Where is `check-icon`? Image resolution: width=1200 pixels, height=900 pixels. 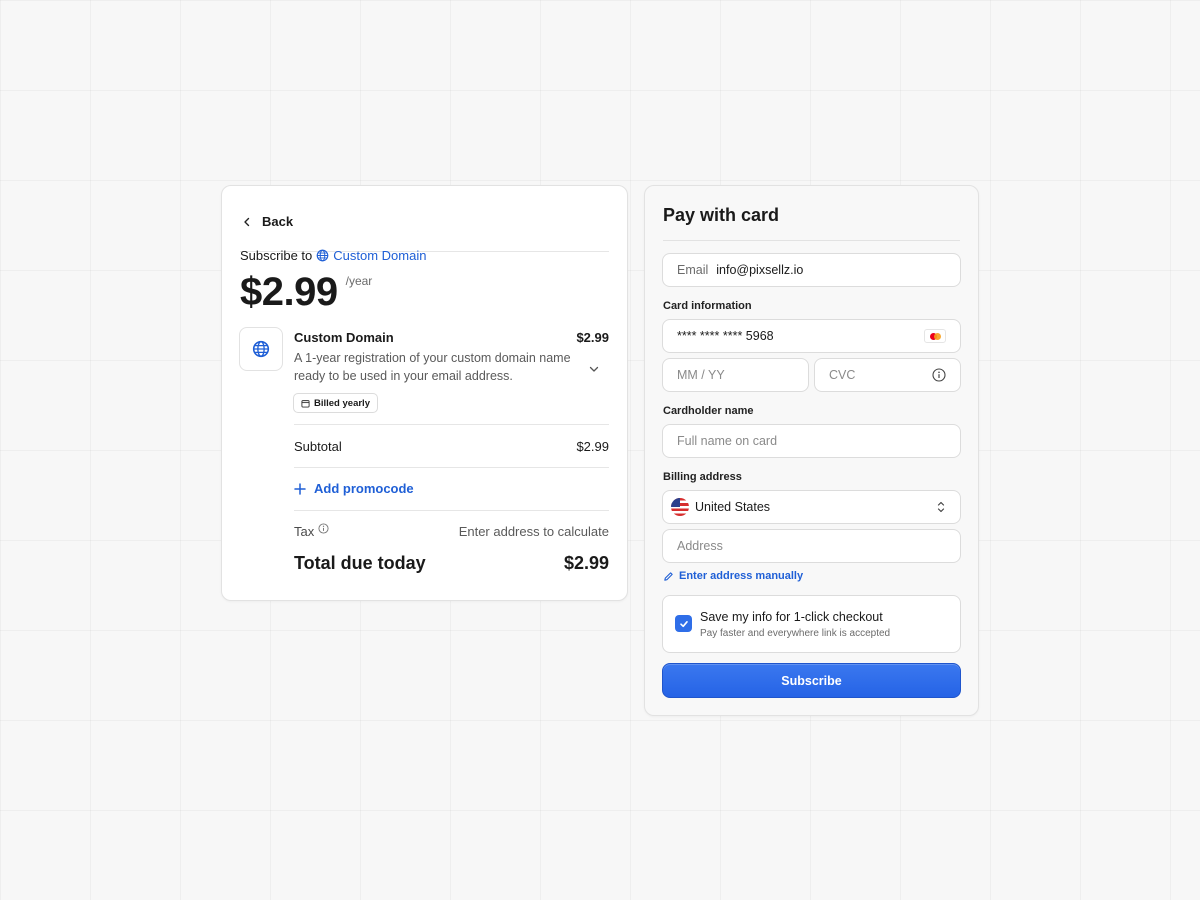
check-icon is located at coordinates (683, 623).